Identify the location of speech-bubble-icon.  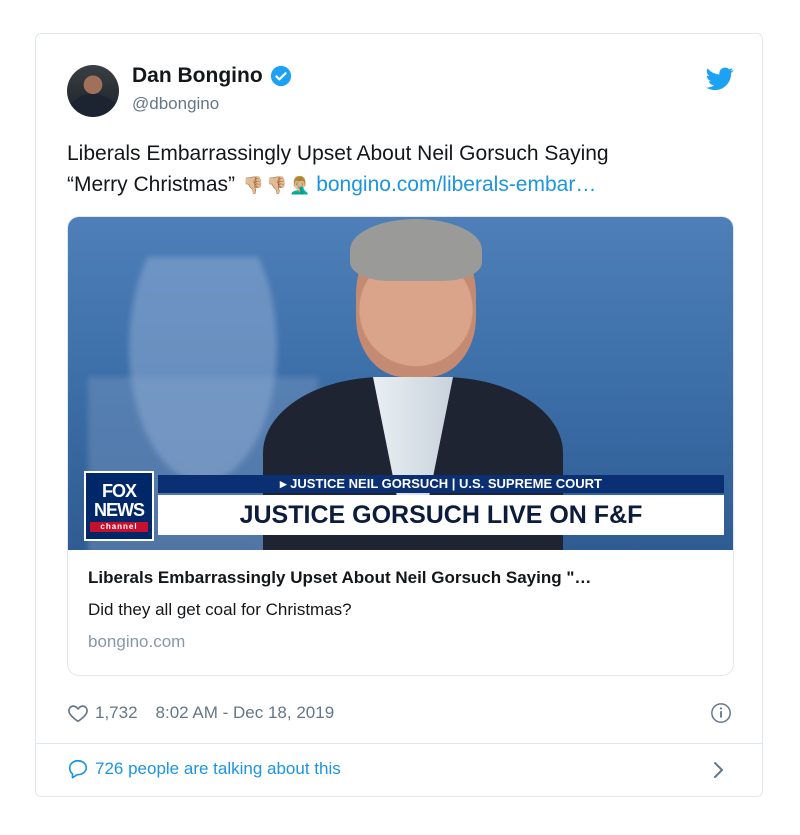
(78, 769).